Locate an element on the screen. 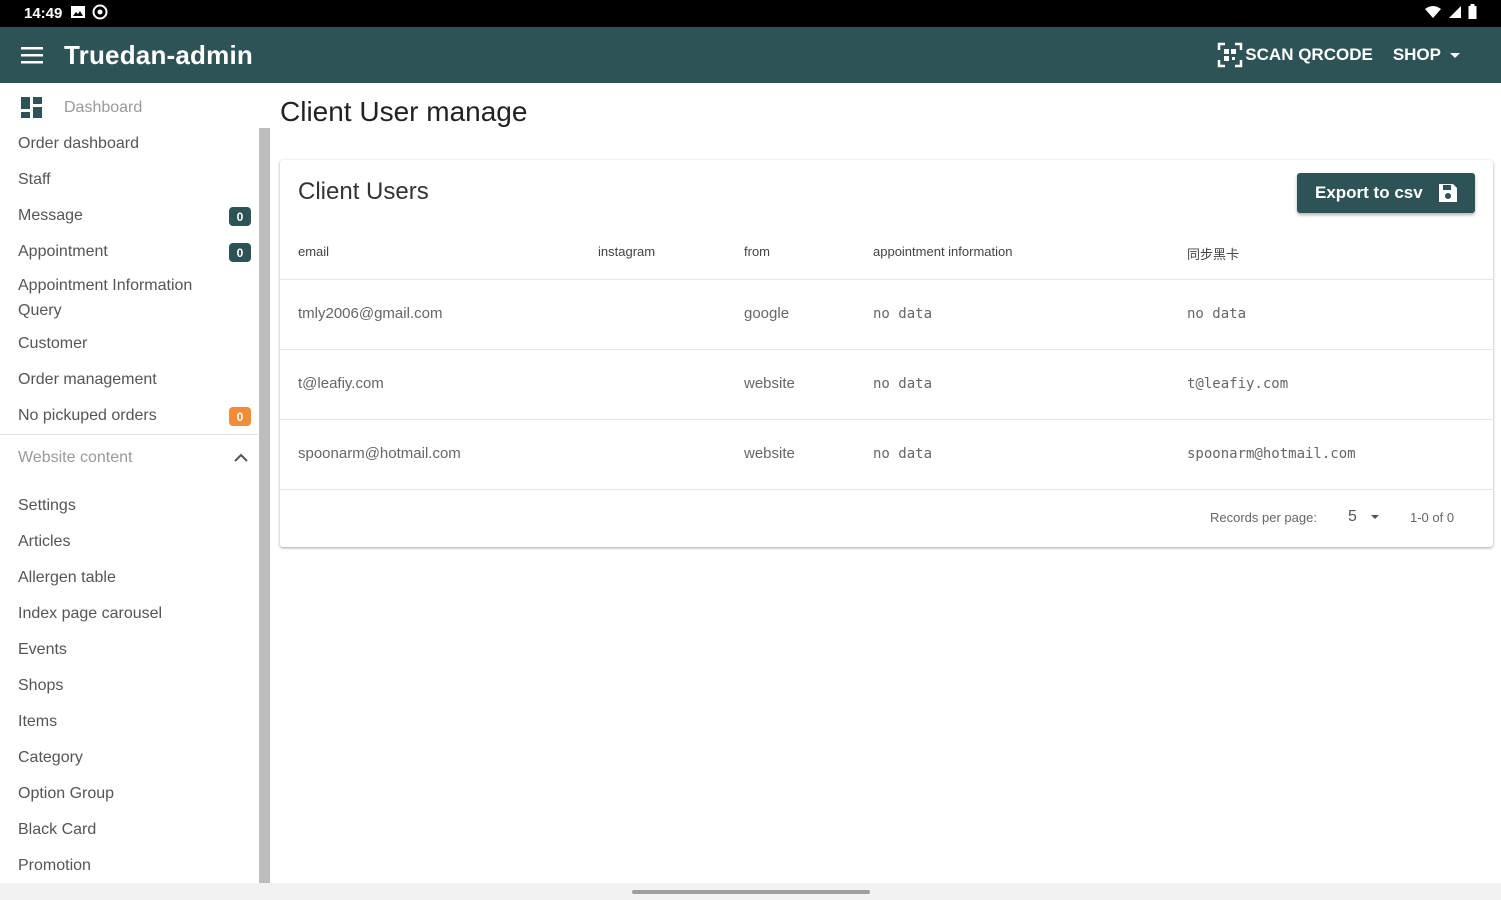  sidebar-item-label: Customer is located at coordinates (53, 343).